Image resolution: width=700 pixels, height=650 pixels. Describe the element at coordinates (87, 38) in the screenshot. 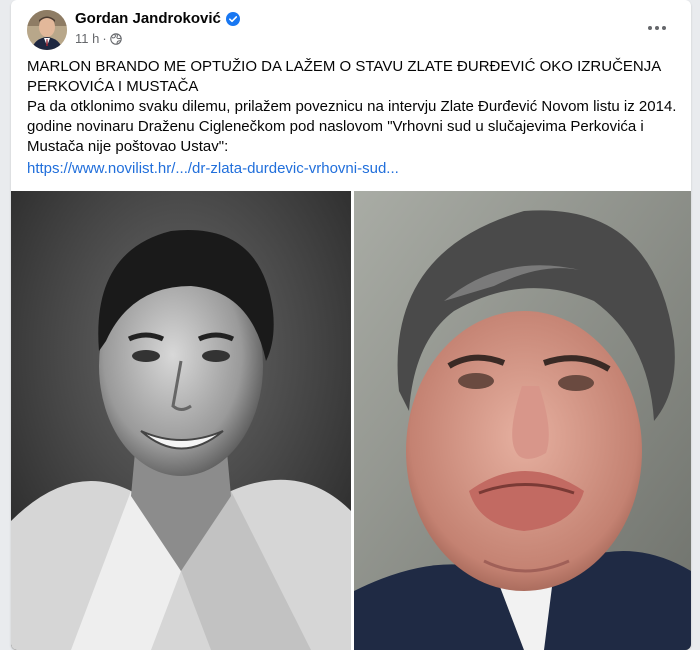

I see `post-time: 11 h` at that location.